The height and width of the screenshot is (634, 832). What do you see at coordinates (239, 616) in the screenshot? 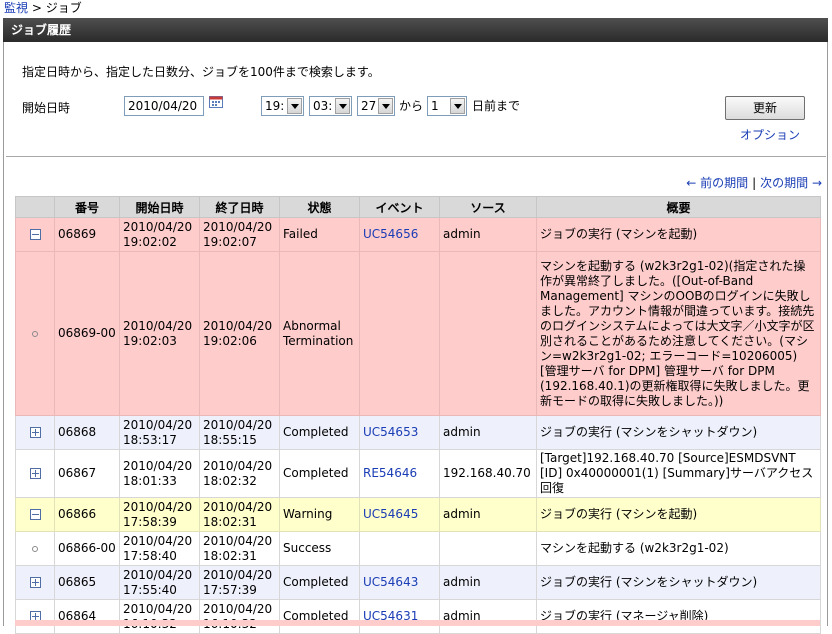
I see `job-end-time: 2010/04/20 16:10:32` at bounding box center [239, 616].